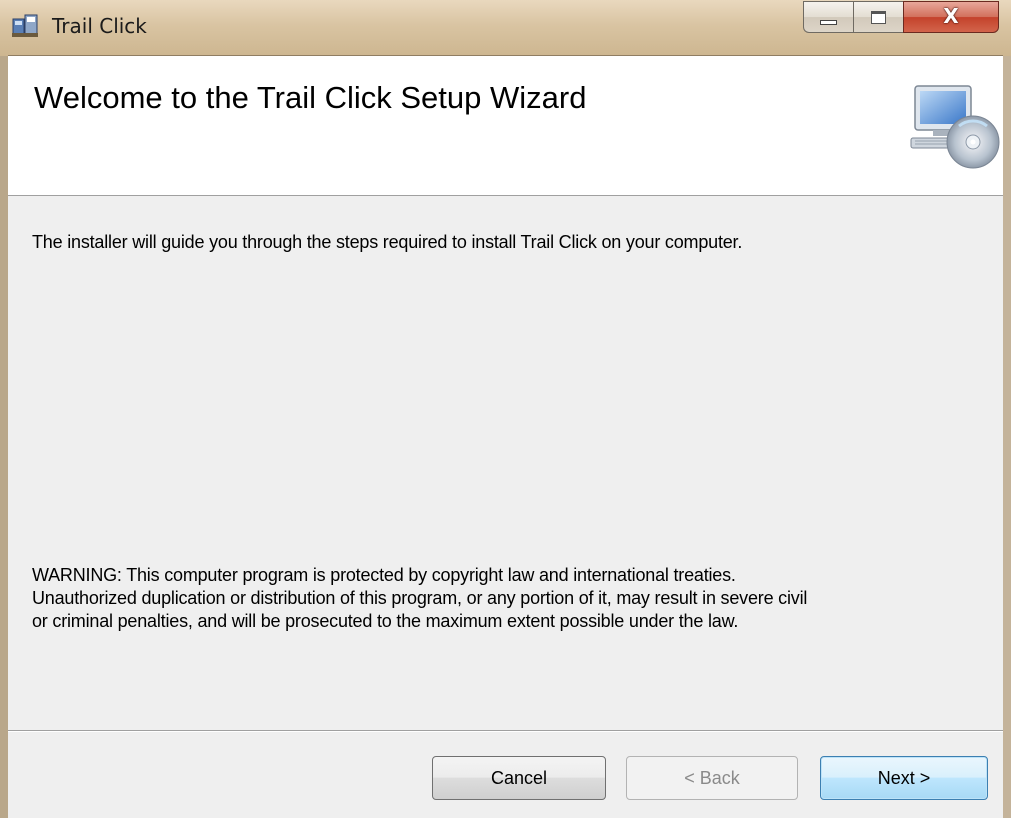 This screenshot has height=818, width=1011. I want to click on maximize-icon, so click(878, 17).